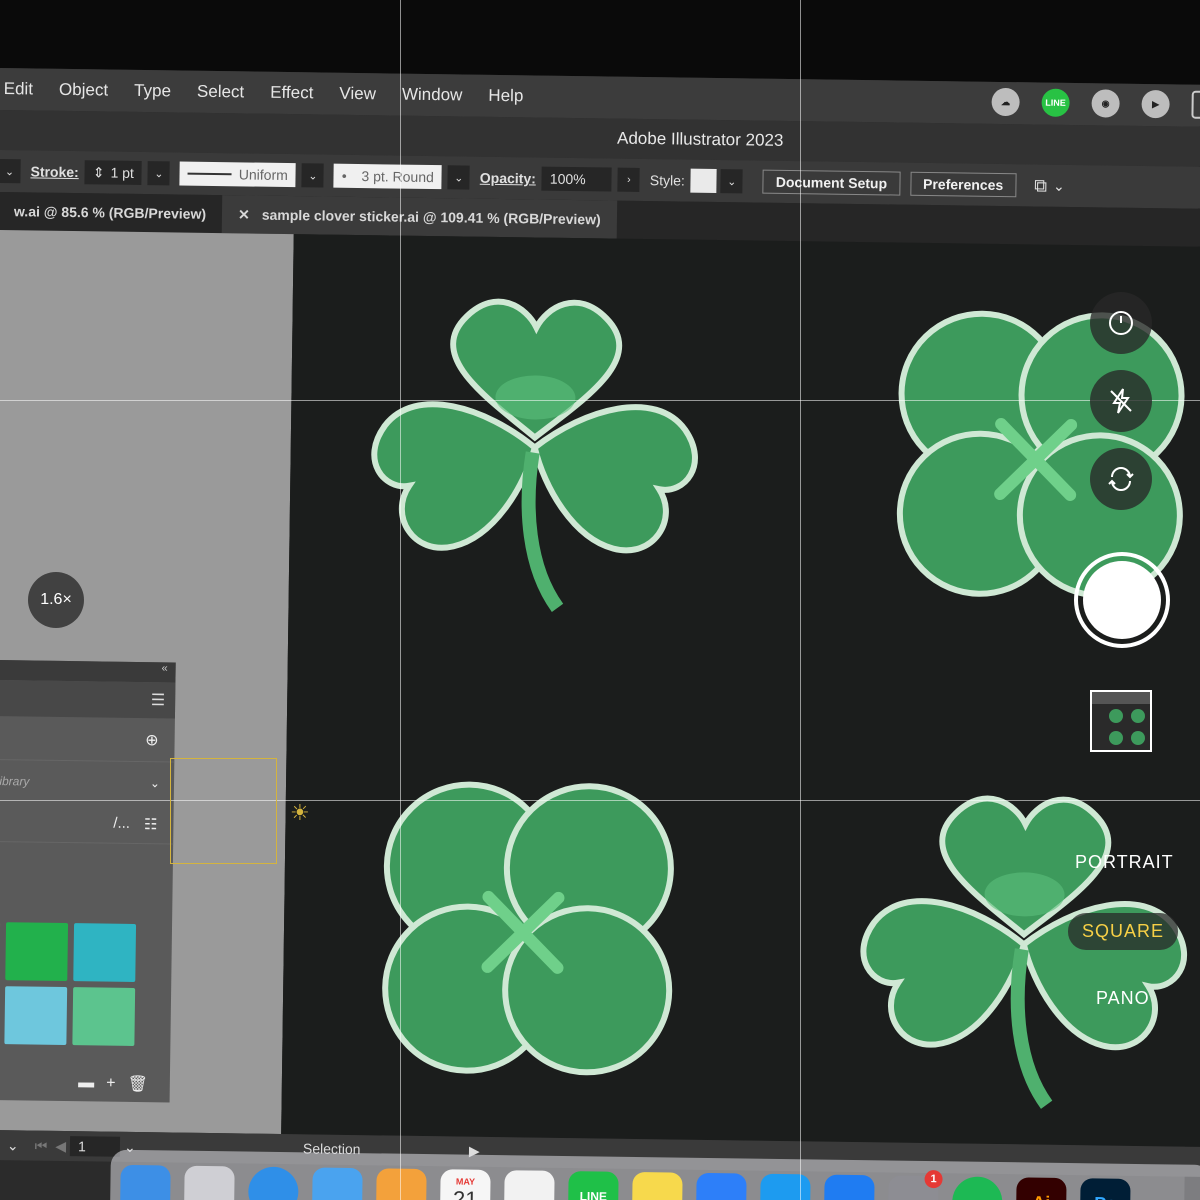  What do you see at coordinates (1124, 862) in the screenshot?
I see `mode-portrait: PORTRAIT` at bounding box center [1124, 862].